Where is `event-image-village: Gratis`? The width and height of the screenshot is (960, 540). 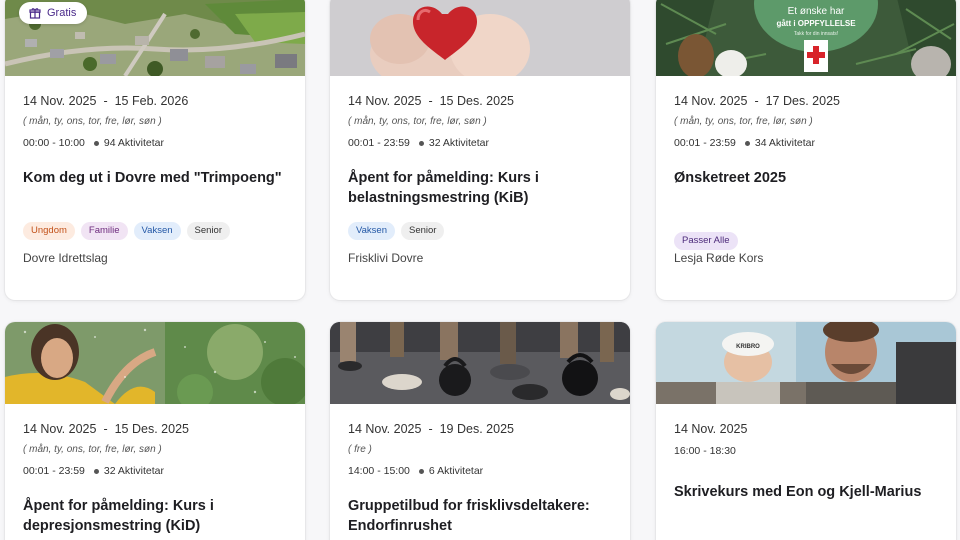
event-image-village: Gratis is located at coordinates (155, 38).